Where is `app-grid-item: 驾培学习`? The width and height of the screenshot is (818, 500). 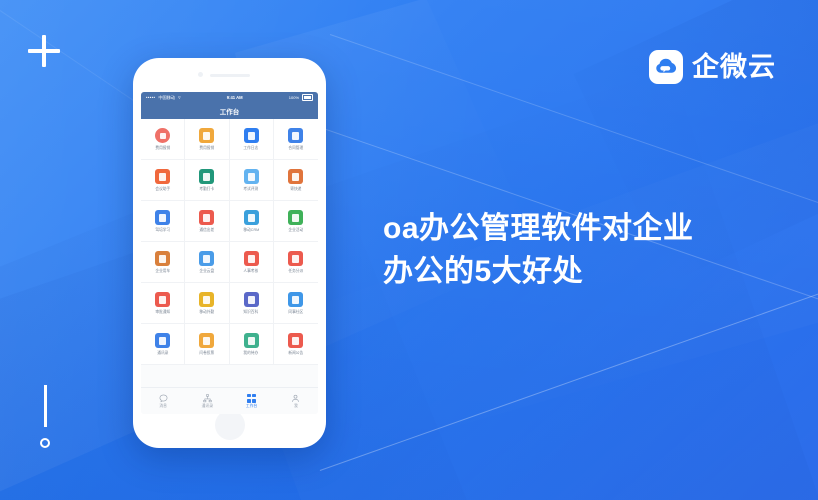 app-grid-item: 驾培学习 is located at coordinates (163, 221).